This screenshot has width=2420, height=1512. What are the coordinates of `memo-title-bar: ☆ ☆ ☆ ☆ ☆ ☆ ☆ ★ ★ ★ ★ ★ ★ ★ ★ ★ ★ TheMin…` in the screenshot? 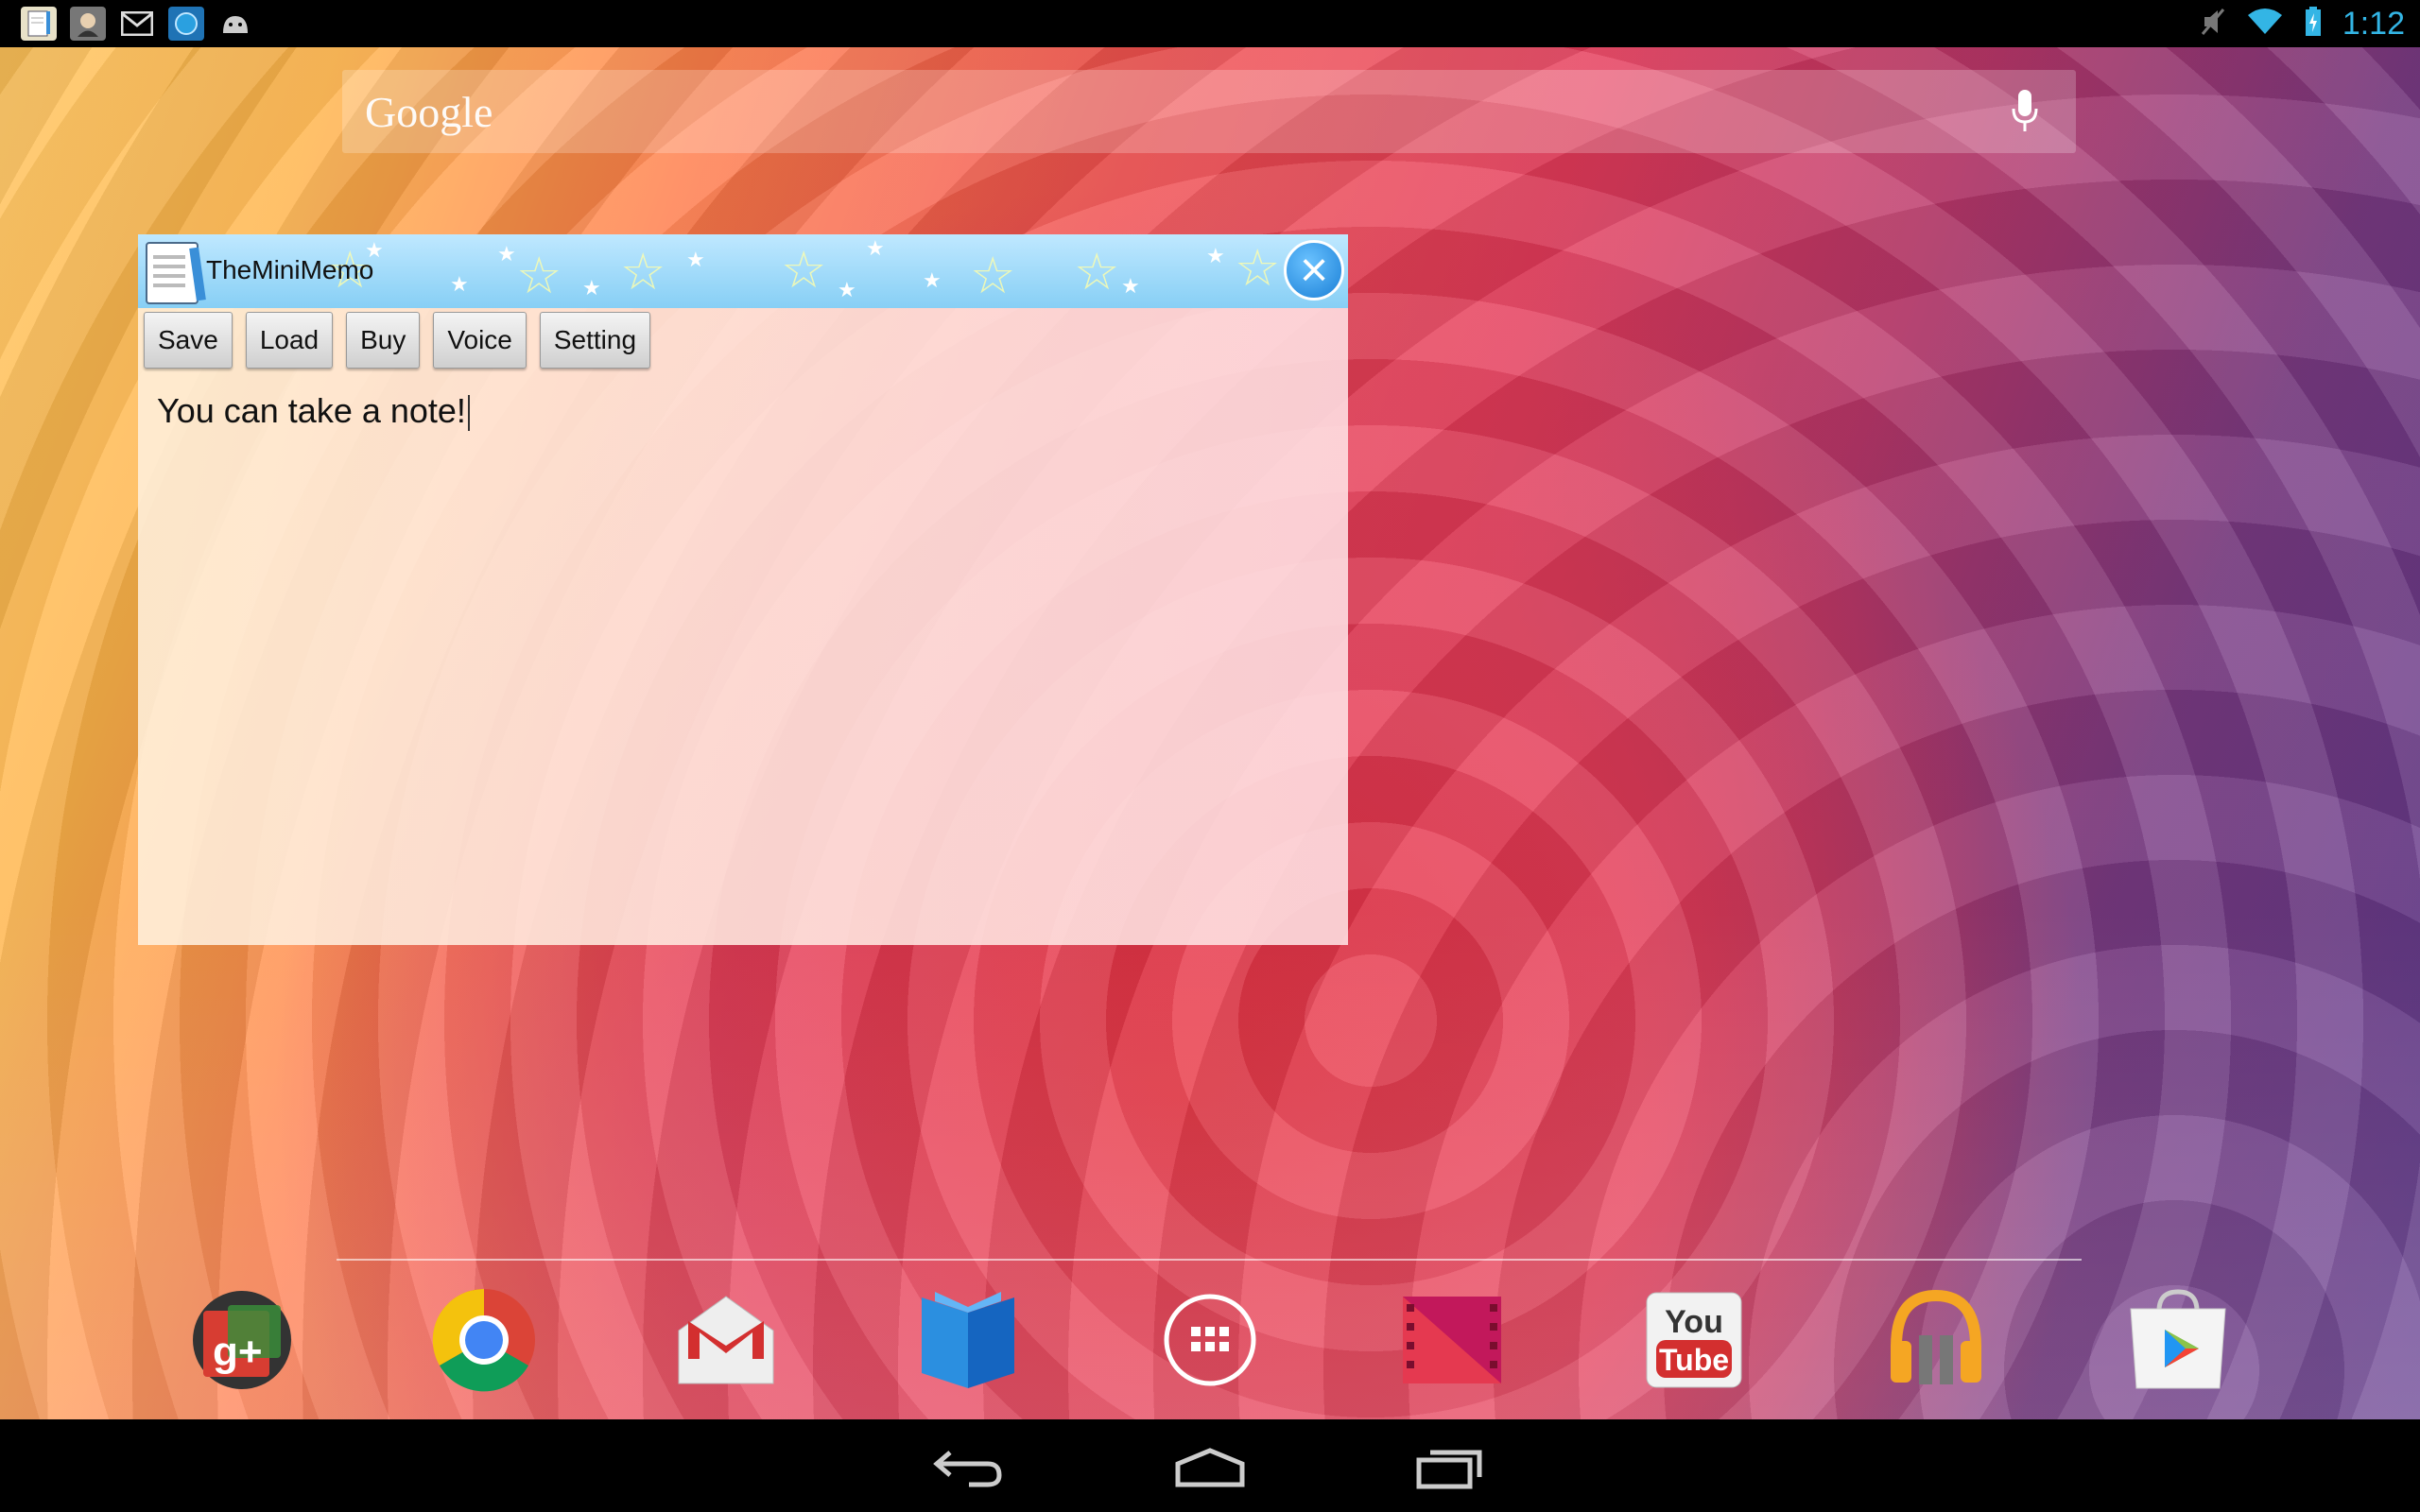 It's located at (743, 271).